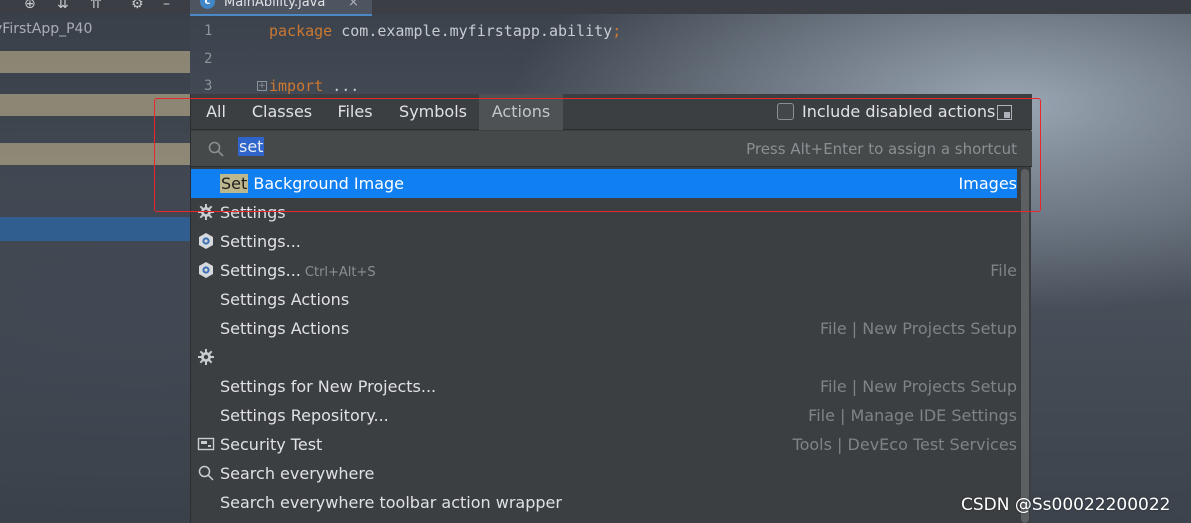 This screenshot has width=1191, height=523. Describe the element at coordinates (206, 357) in the screenshot. I see `gear-icon` at that location.